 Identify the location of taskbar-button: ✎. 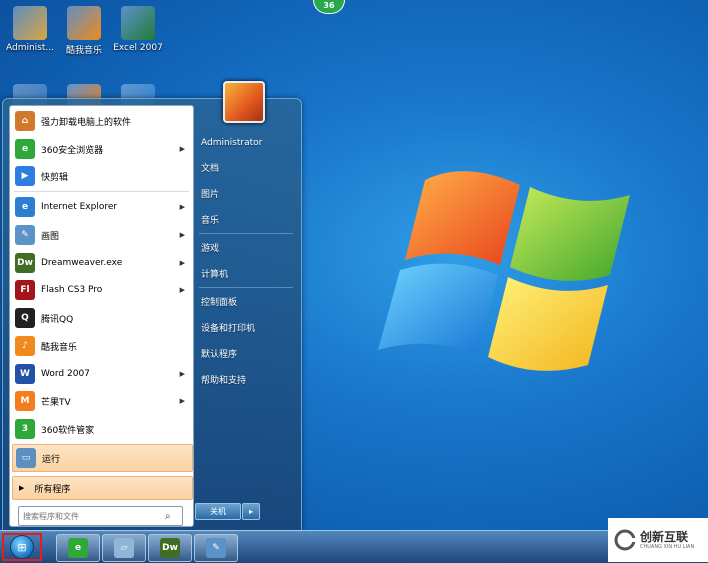
(216, 548).